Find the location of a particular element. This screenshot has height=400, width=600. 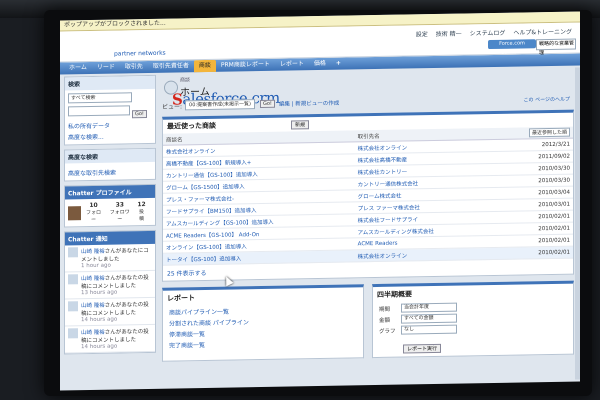

tab-1: リード is located at coordinates (106, 67).